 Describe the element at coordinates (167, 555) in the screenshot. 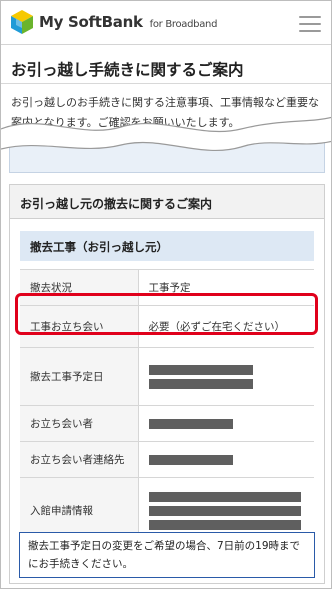

I see `reschedule-notice: 撤去工事予定日の変更をご希望の場合、7日前の19時までにお手続きください。` at that location.